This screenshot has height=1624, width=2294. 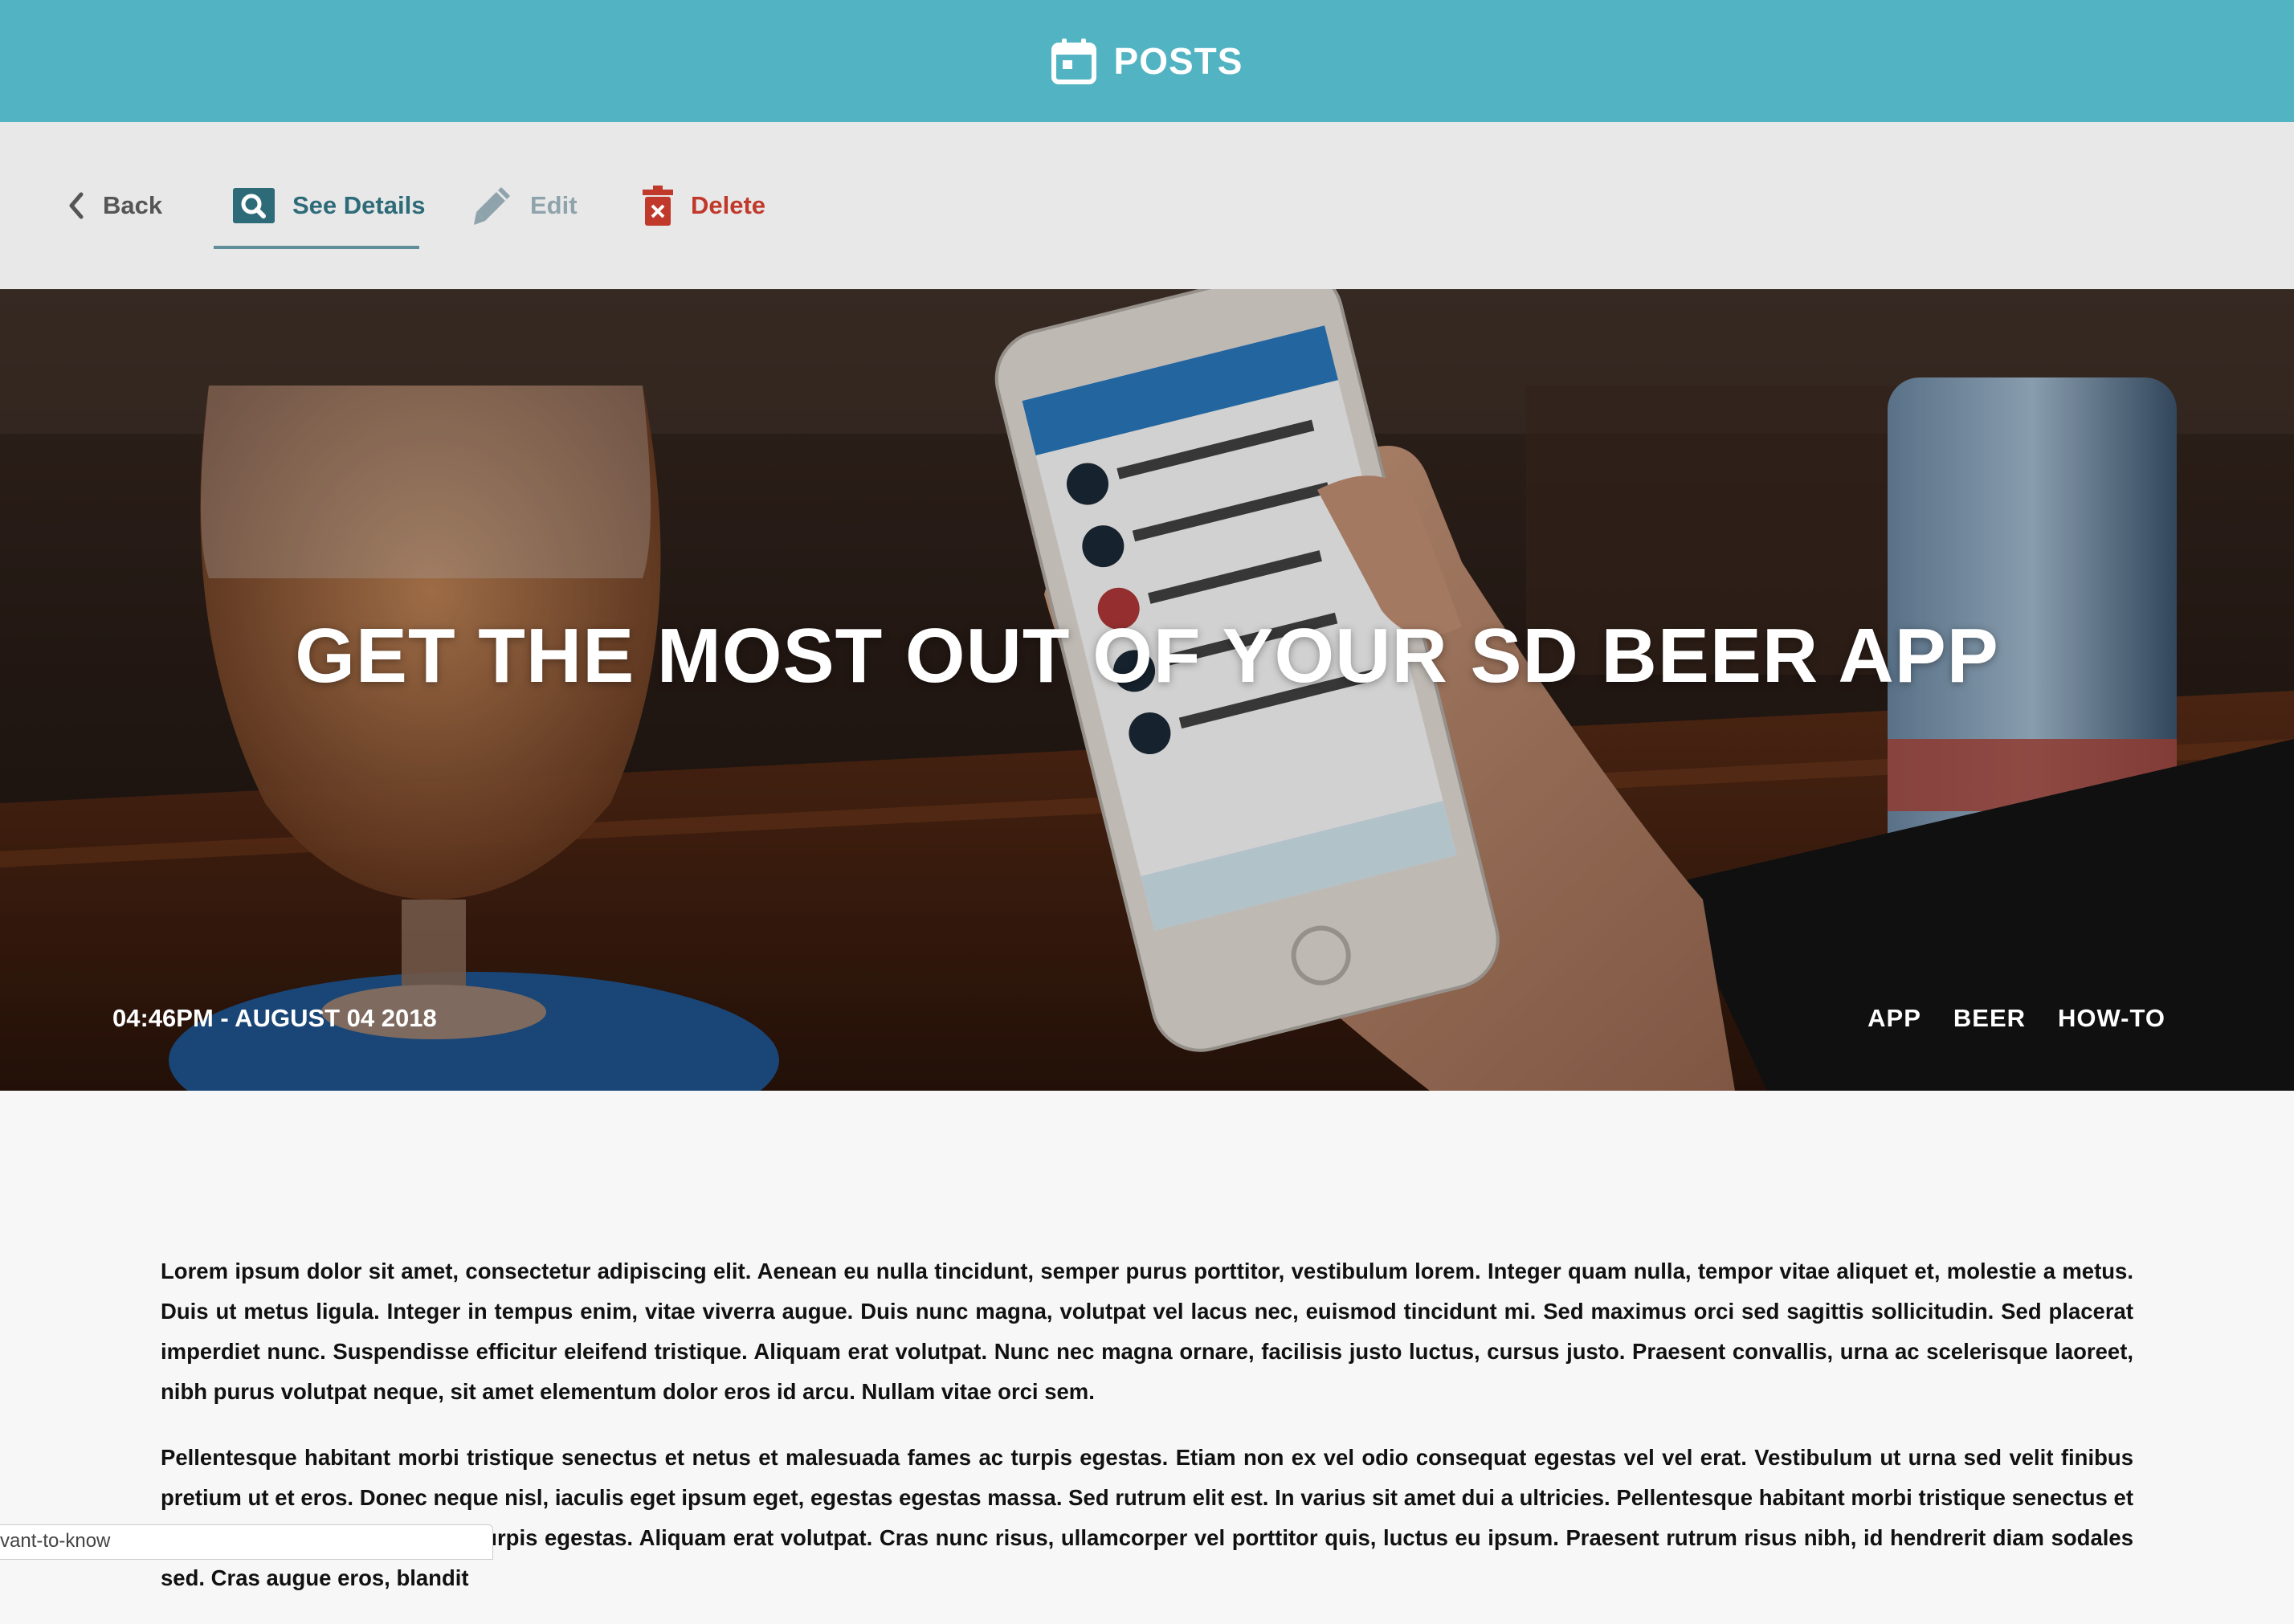 I want to click on post-date: 04:46PM - AUGUST 04 2018, so click(x=275, y=1018).